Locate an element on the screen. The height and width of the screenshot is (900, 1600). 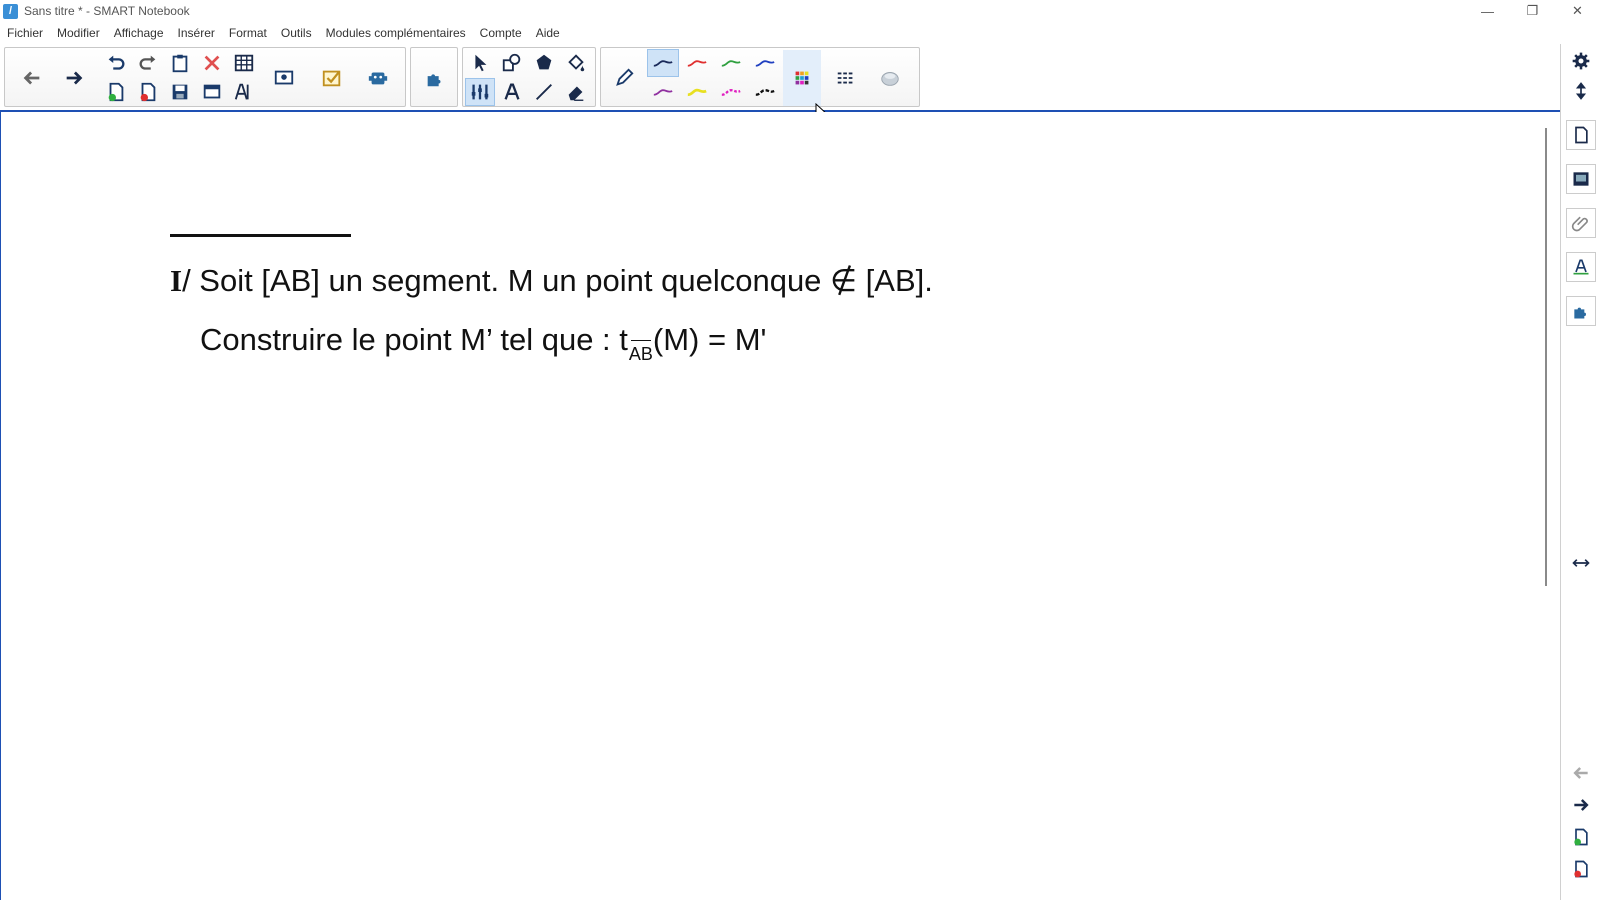
paste-button is located at coordinates (180, 63).